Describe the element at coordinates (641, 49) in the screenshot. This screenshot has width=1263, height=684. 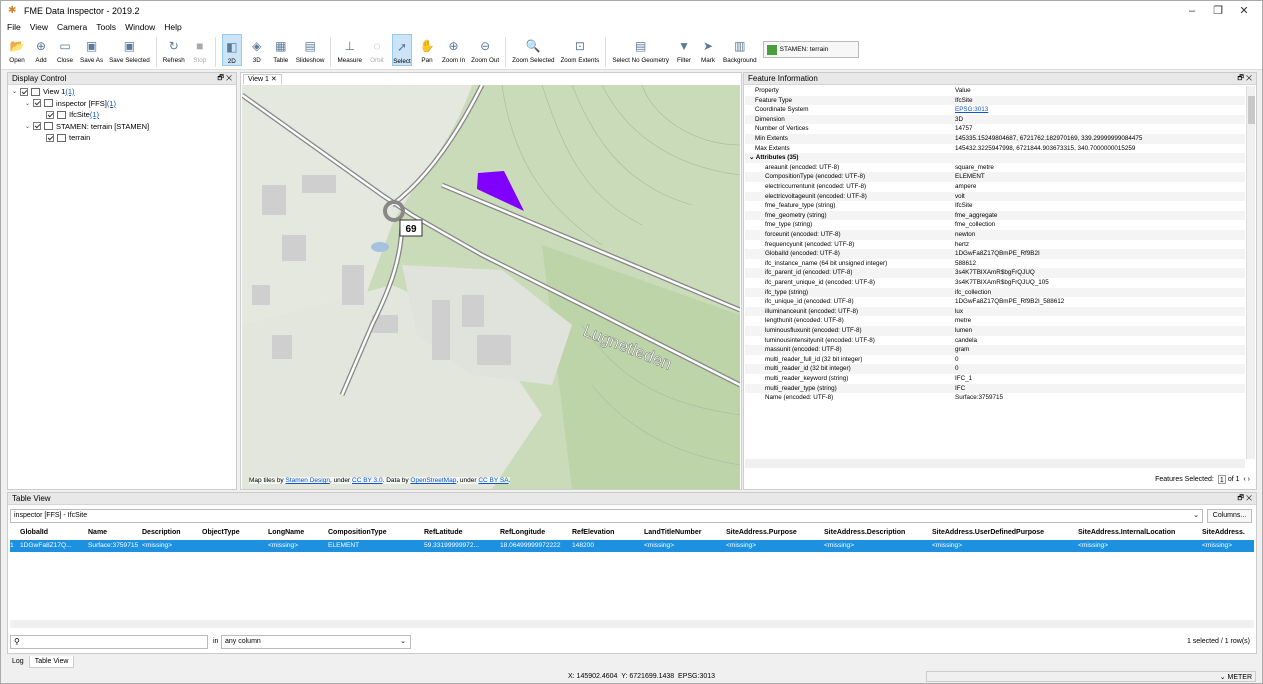
I see `select-no-geometry-button: ▤ Select No Geometry` at that location.